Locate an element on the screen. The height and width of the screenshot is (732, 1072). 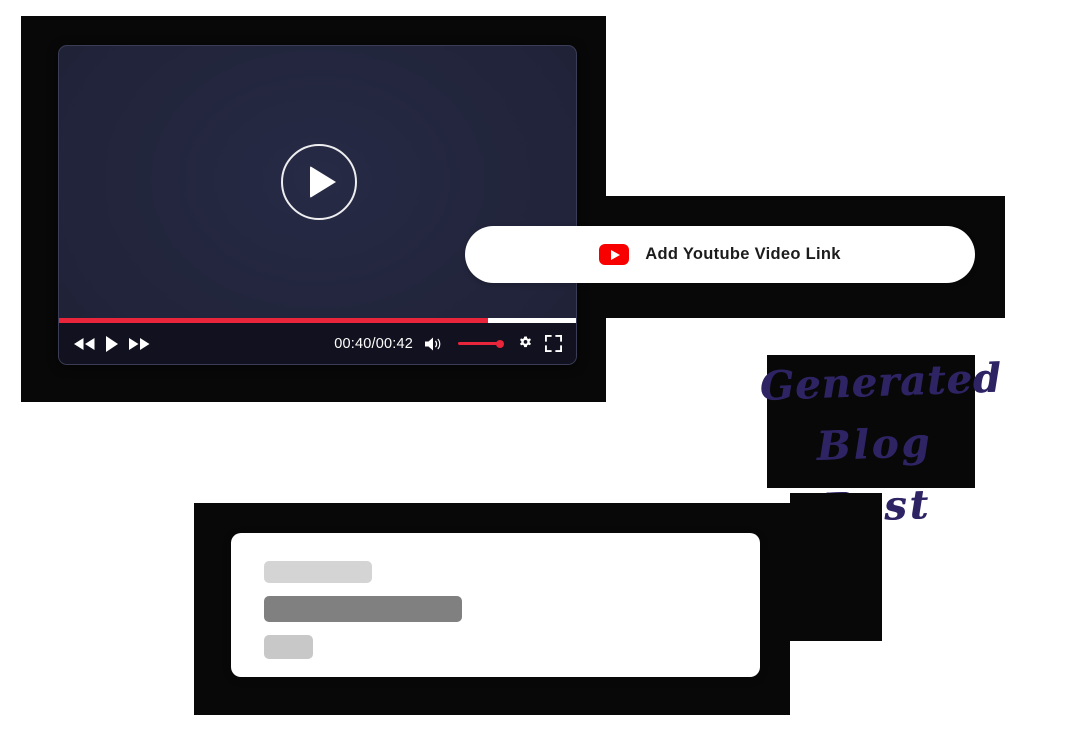
time-display: 00:40/00:42 is located at coordinates (373, 343).